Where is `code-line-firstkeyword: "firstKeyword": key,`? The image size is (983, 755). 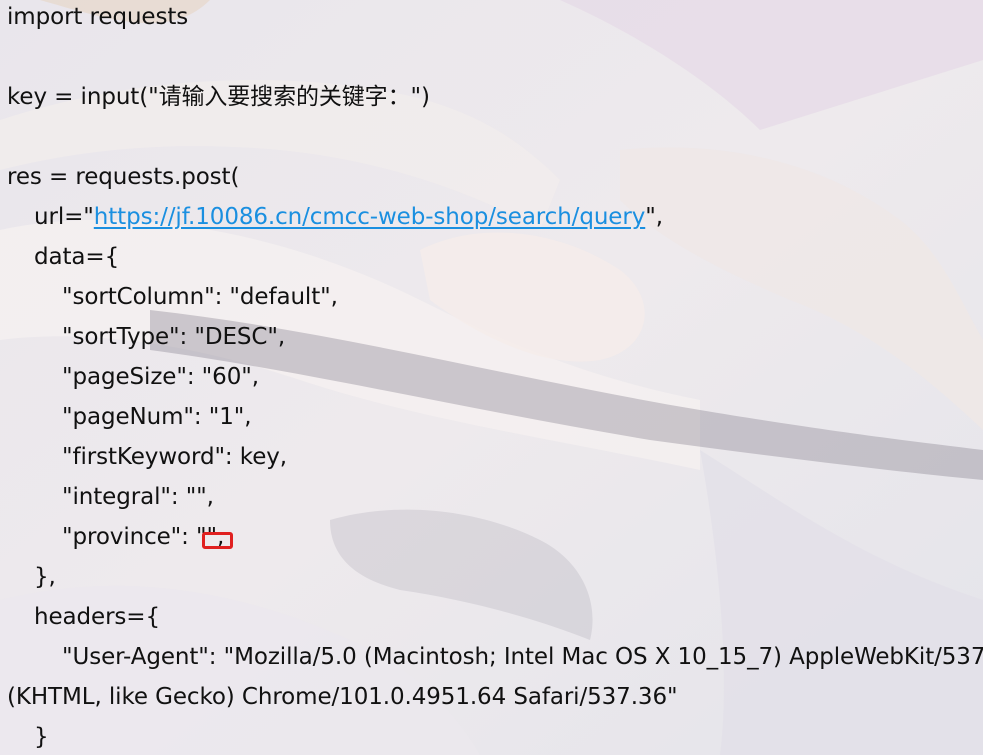
code-line-firstkeyword: "firstKeyword": key, is located at coordinates (174, 457).